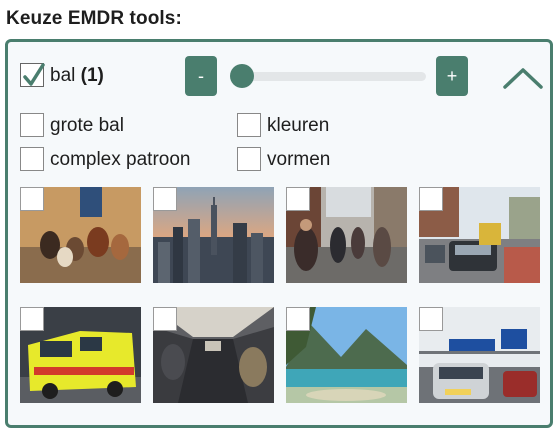 This screenshot has width=558, height=434. What do you see at coordinates (32, 125) in the screenshot?
I see `grote-bal-checkbox` at bounding box center [32, 125].